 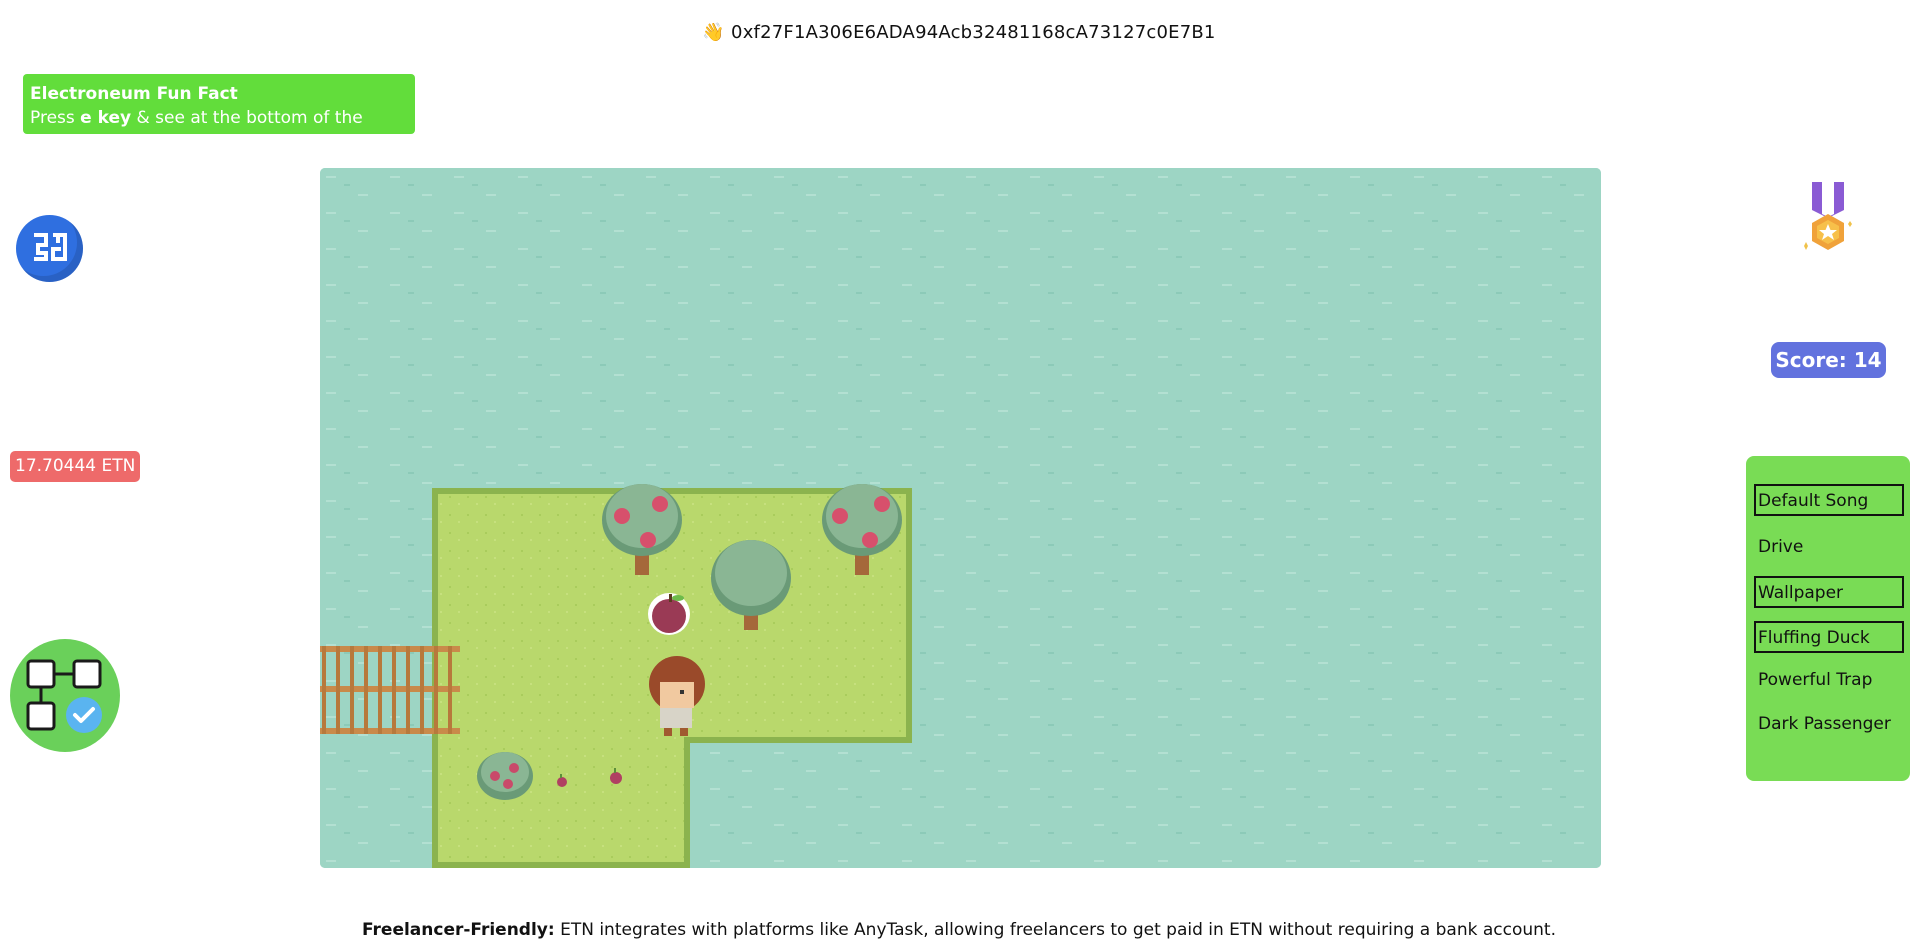 What do you see at coordinates (714, 32) in the screenshot?
I see `wave-emoji-icon: 👋` at bounding box center [714, 32].